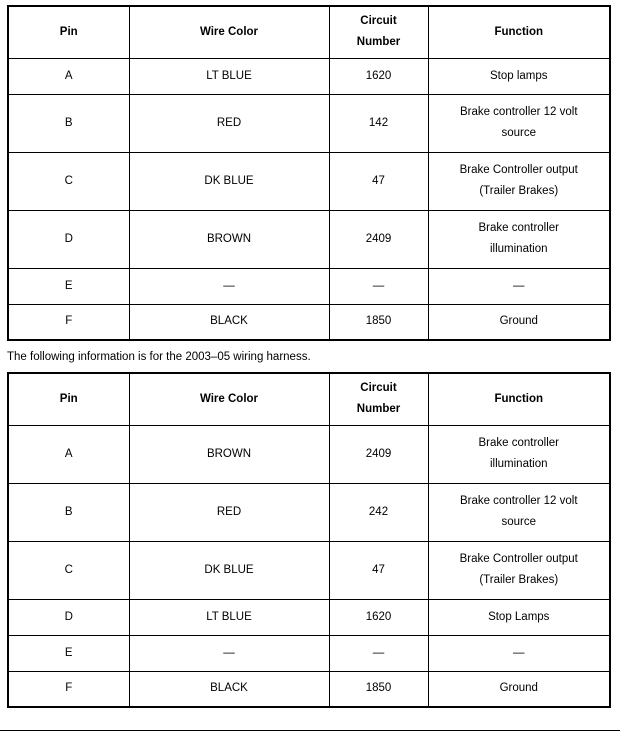 This screenshot has height=734, width=620. I want to click on cell-circuit-number: 242, so click(378, 512).